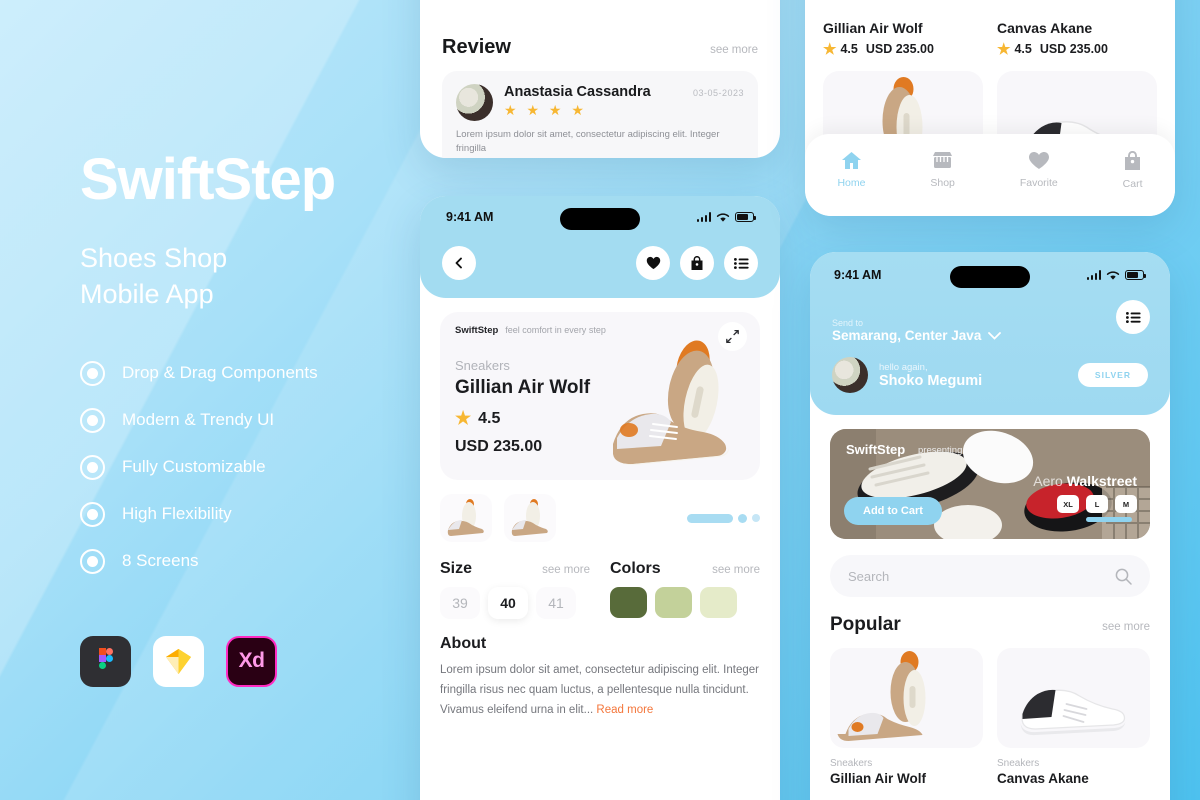 The height and width of the screenshot is (800, 1200). What do you see at coordinates (990, 175) in the screenshot?
I see `bottom-tab-bar: Home Shop Favorite Cart` at bounding box center [990, 175].